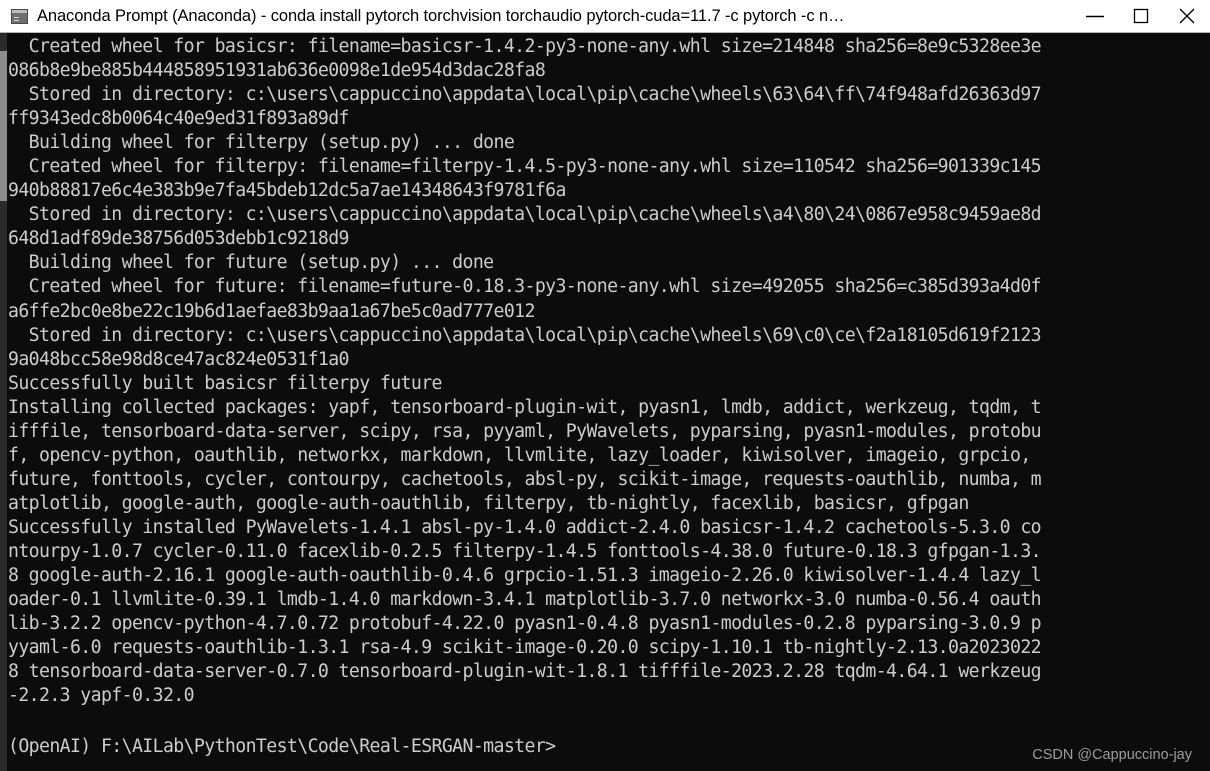 The image size is (1210, 771). I want to click on watermark-label: CSDN @Cappuccino-jay, so click(1112, 755).